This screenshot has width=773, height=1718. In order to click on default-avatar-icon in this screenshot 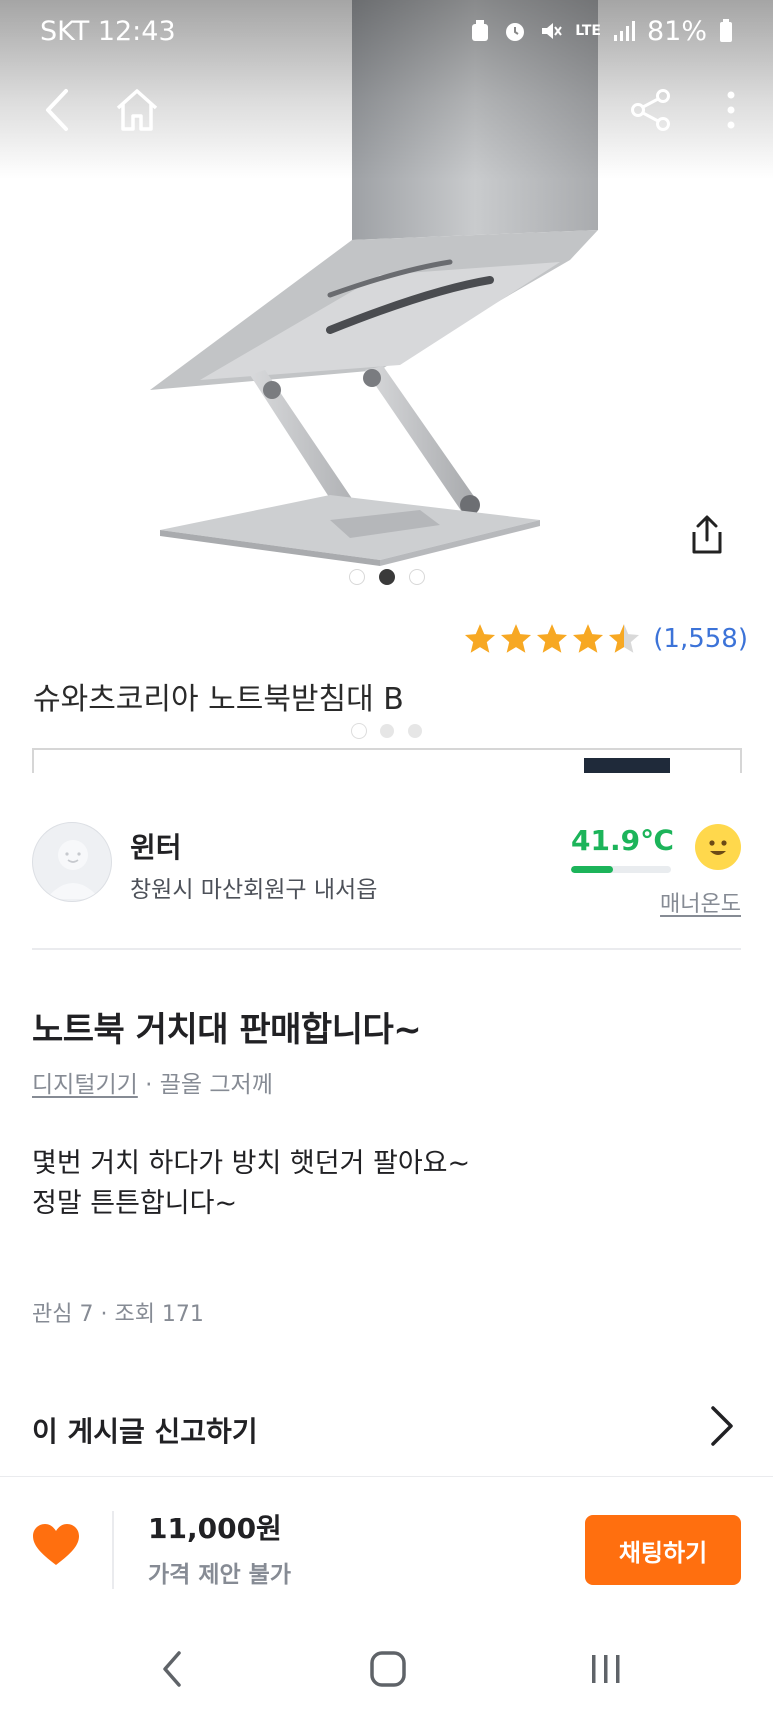, I will do `click(73, 869)`.